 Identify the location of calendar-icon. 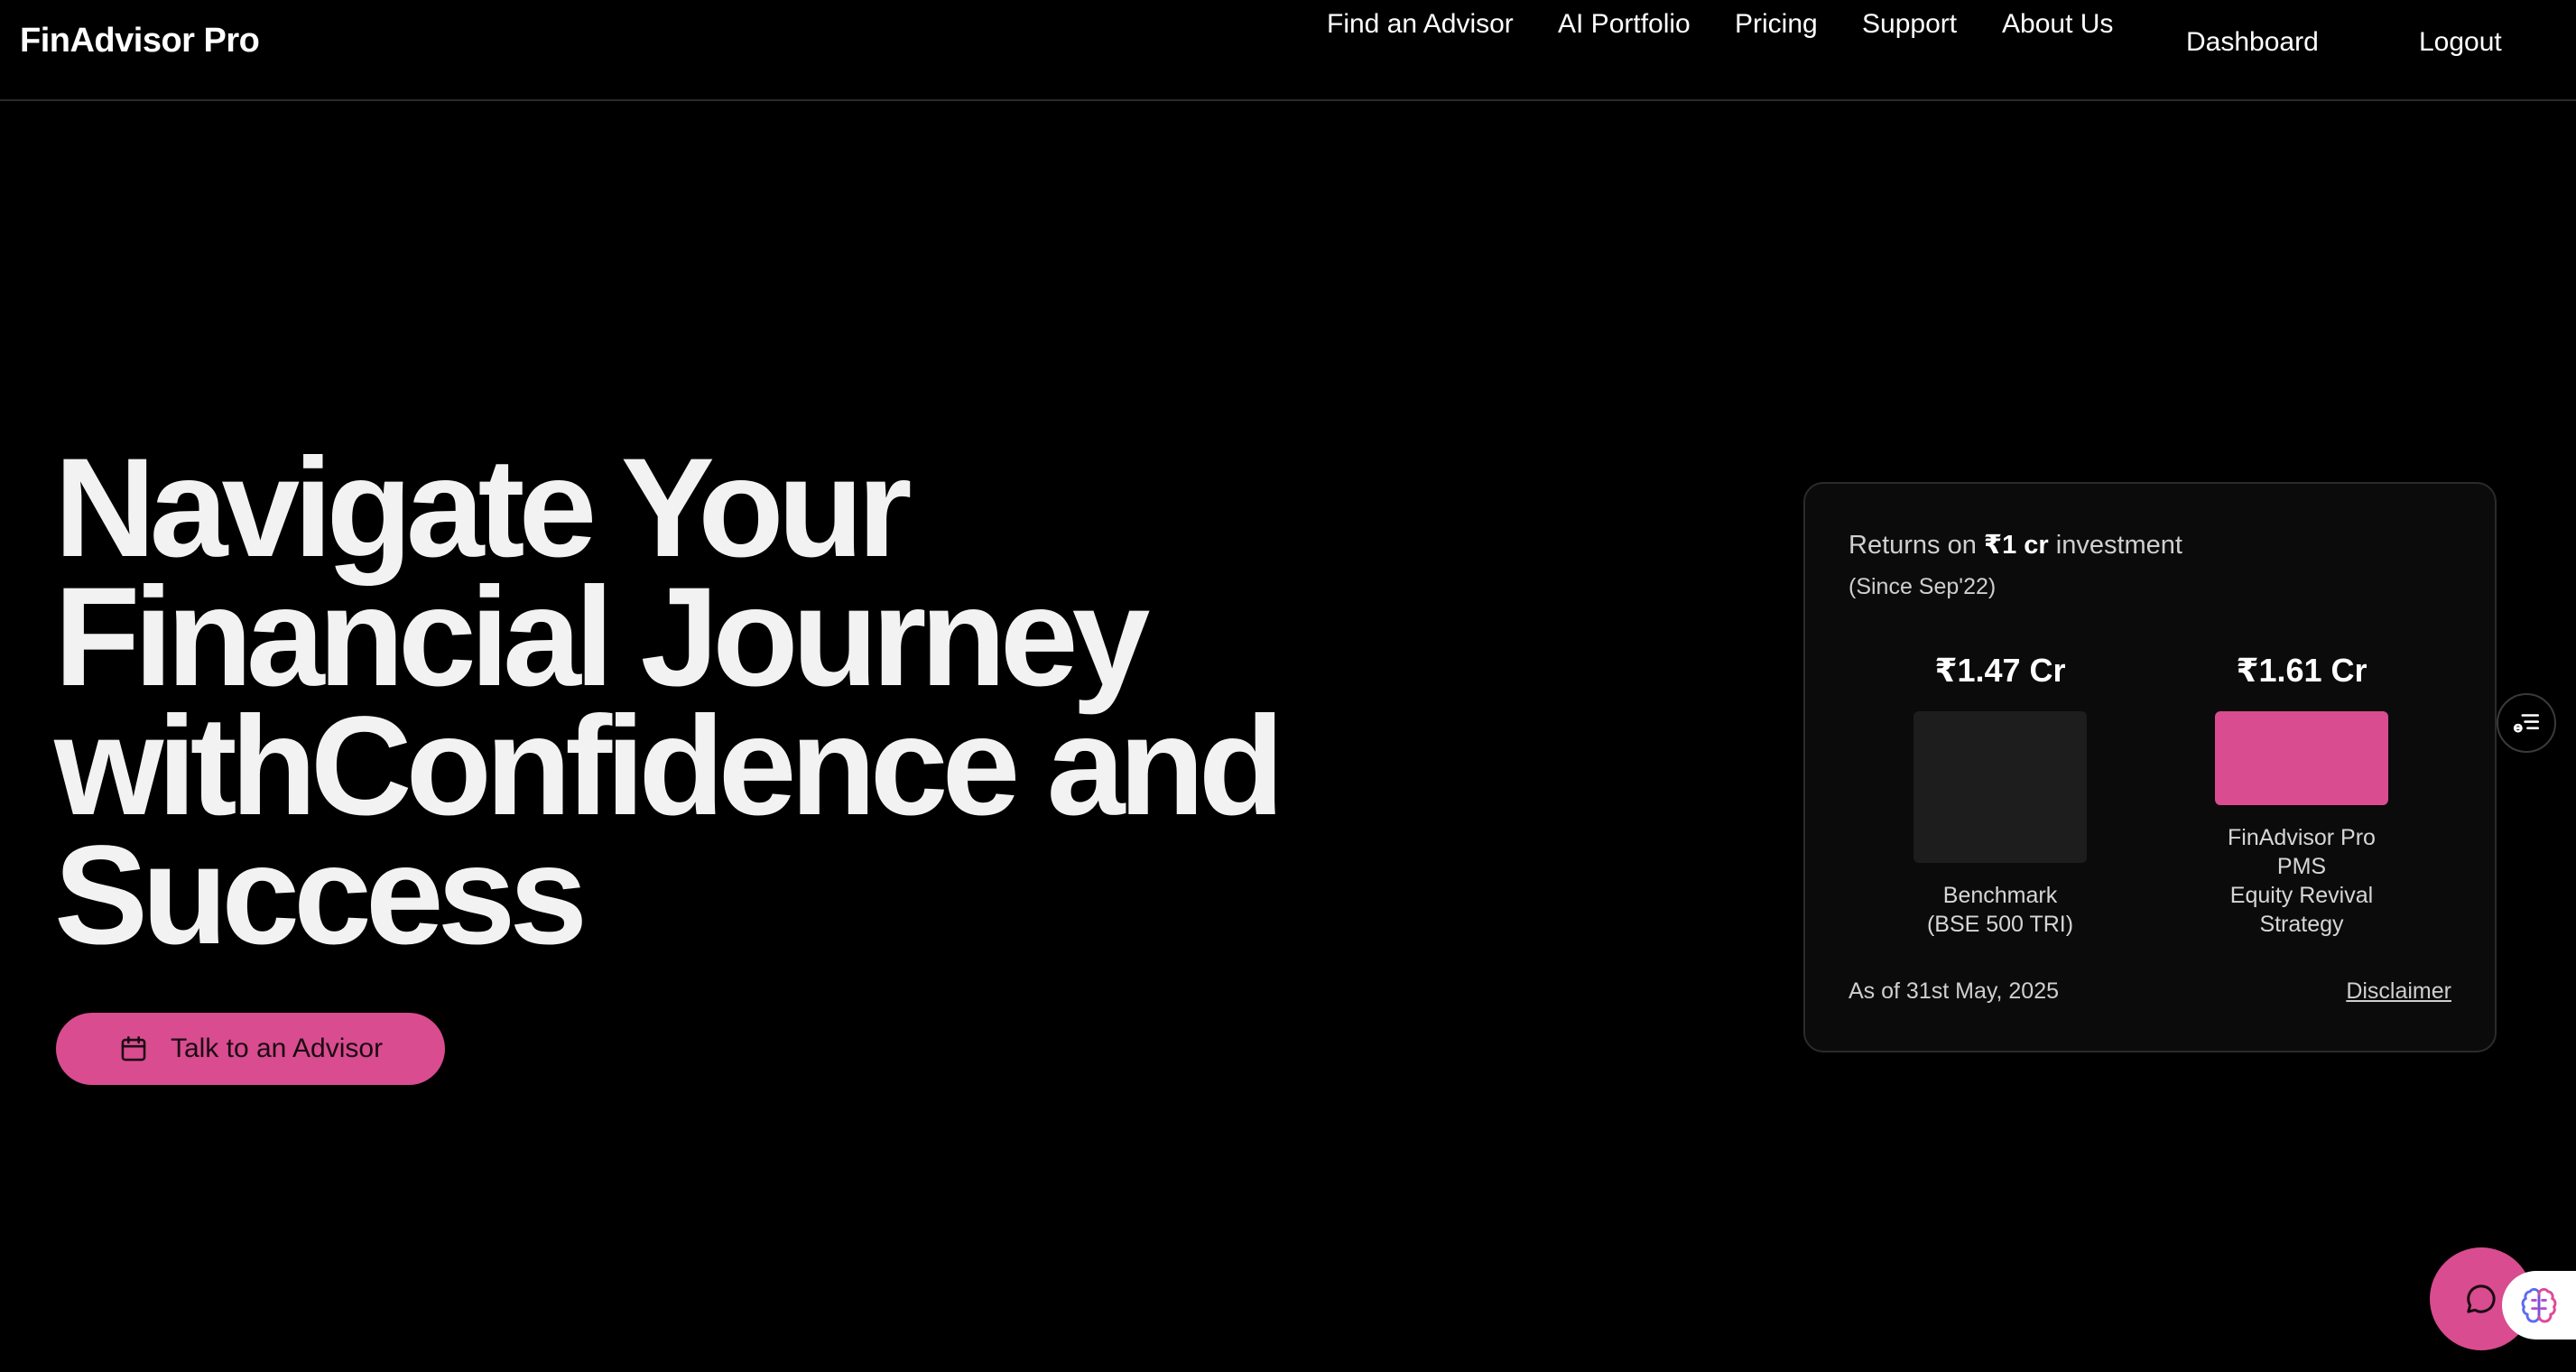
(133, 1048).